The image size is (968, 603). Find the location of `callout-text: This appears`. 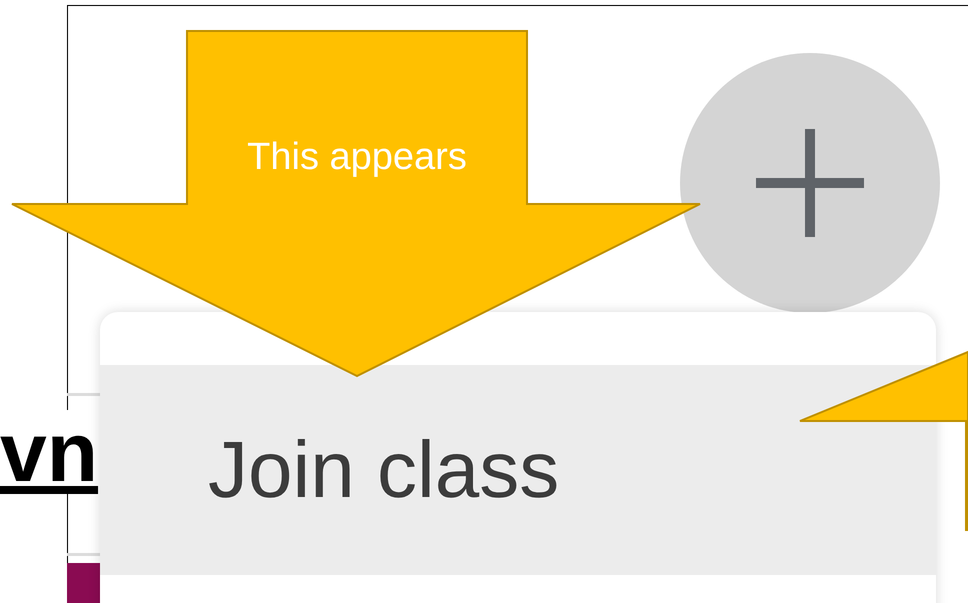

callout-text: This appears is located at coordinates (357, 157).